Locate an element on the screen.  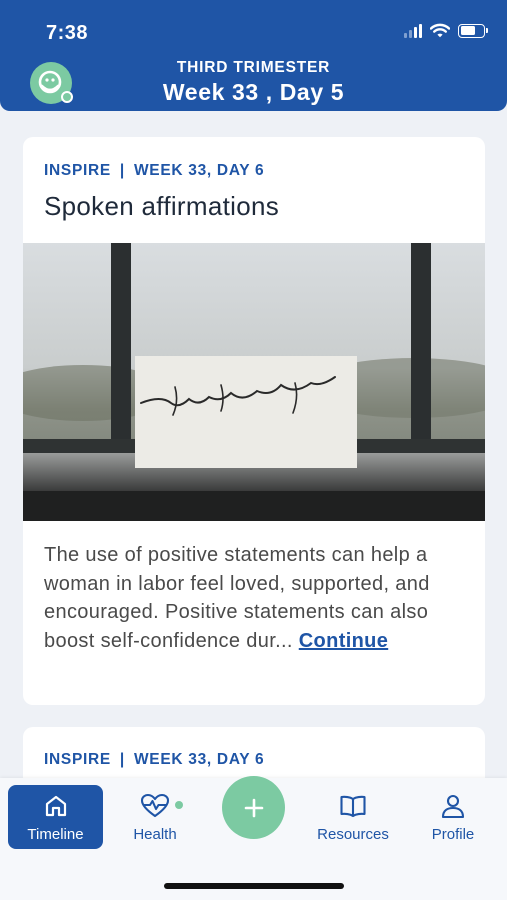
tab-timeline: Timeline is located at coordinates (55, 817).